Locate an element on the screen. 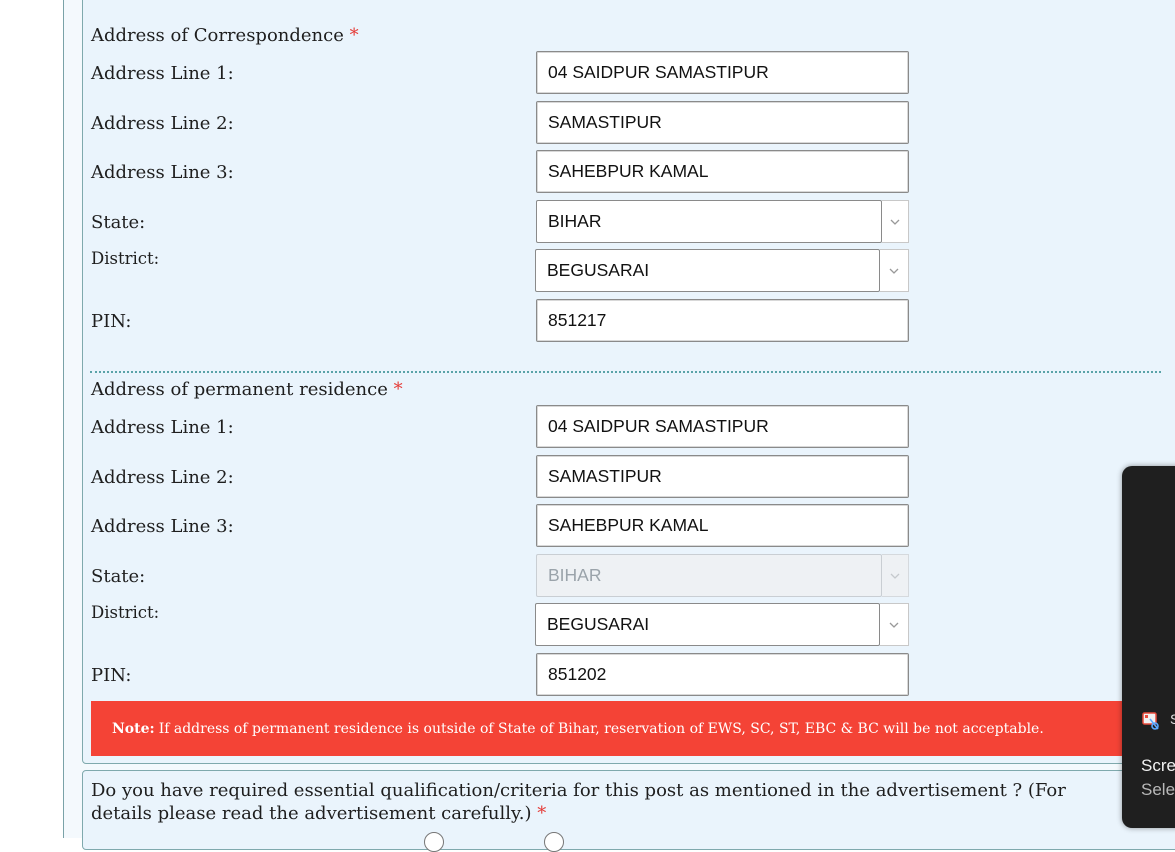  left-border is located at coordinates (63, 419).